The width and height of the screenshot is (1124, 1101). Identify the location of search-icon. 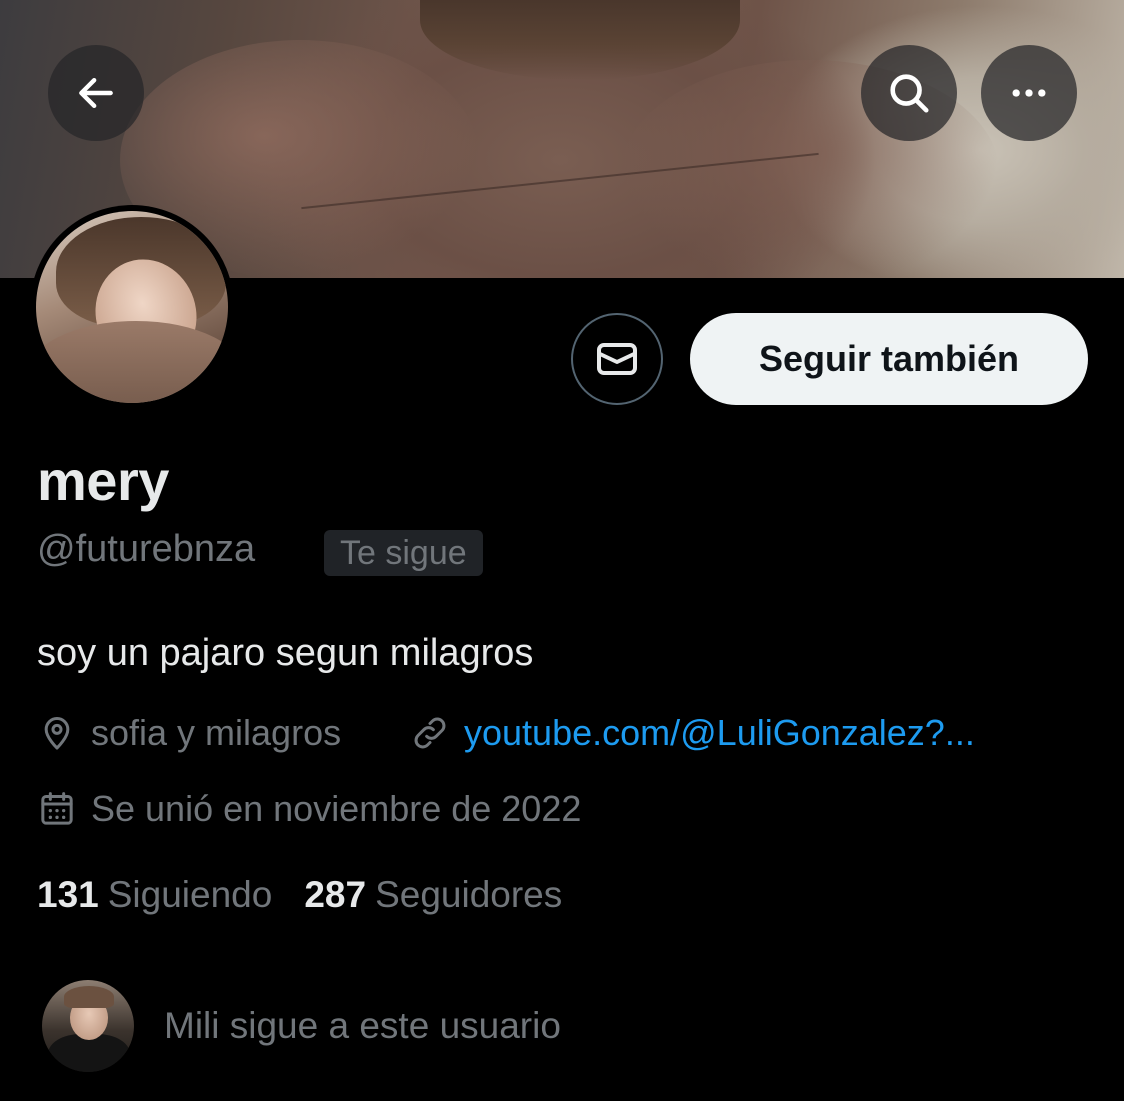
(909, 93).